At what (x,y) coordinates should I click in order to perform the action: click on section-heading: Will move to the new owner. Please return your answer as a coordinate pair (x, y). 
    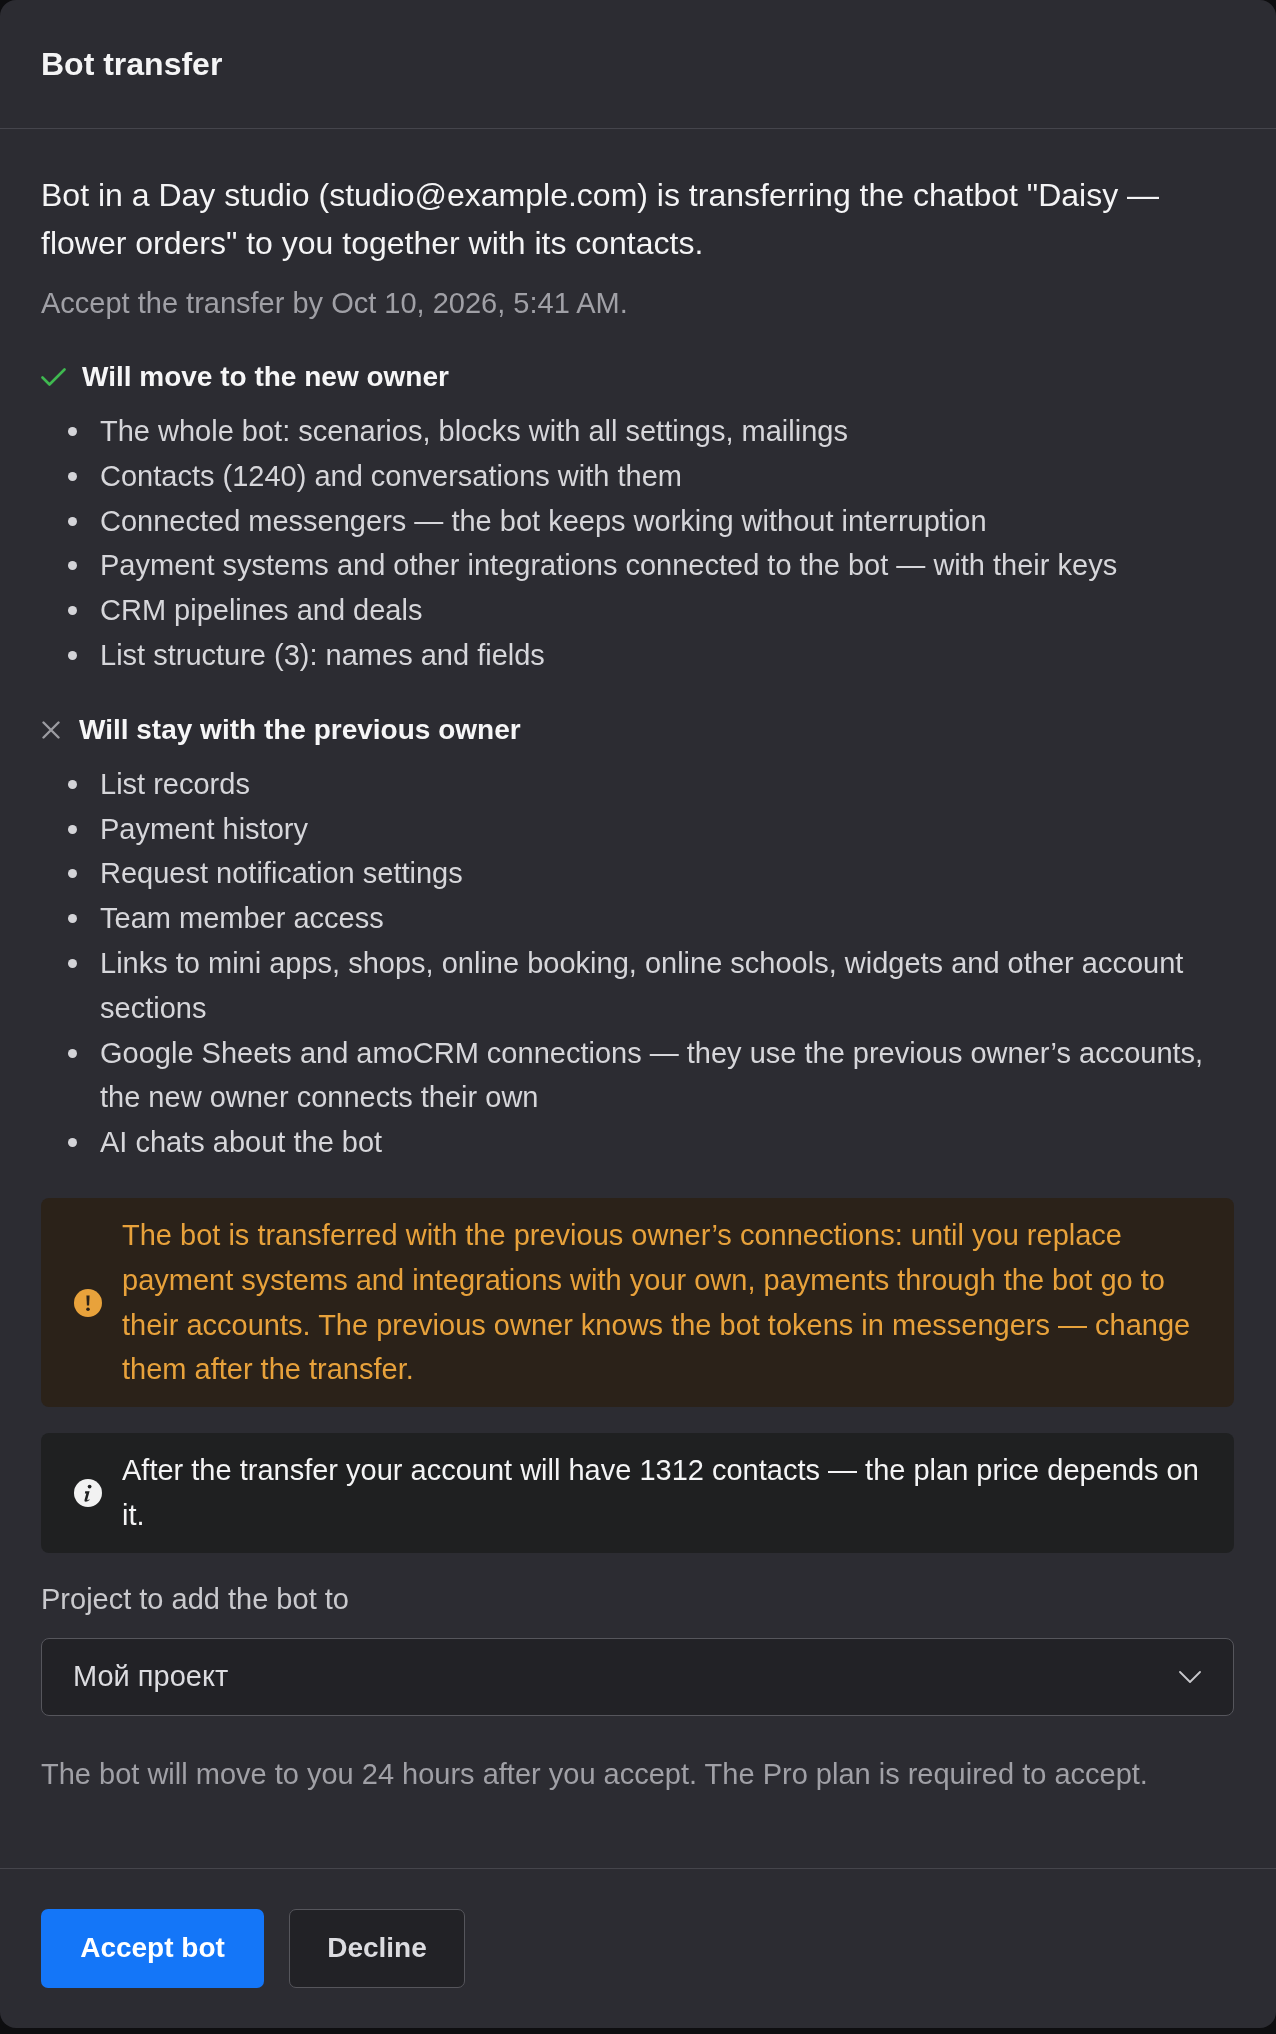
    Looking at the image, I should click on (265, 377).